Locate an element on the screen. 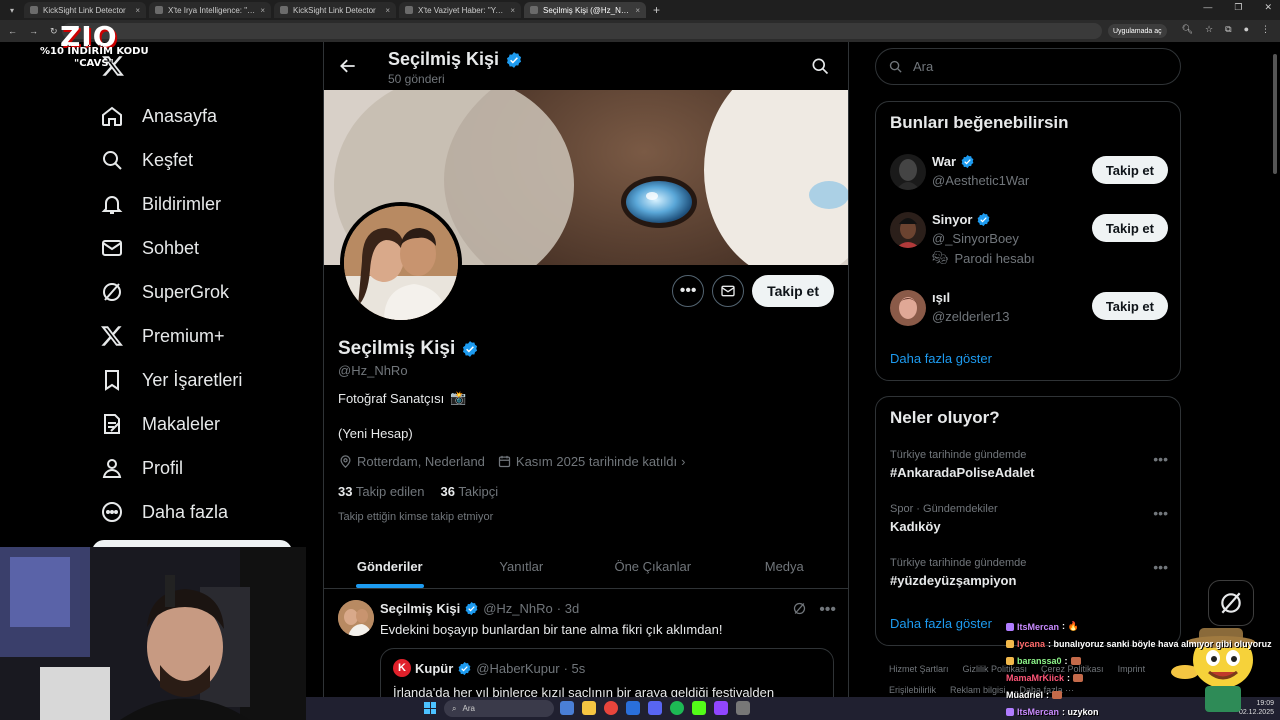  minimize-icon: — is located at coordinates (1207, 7).